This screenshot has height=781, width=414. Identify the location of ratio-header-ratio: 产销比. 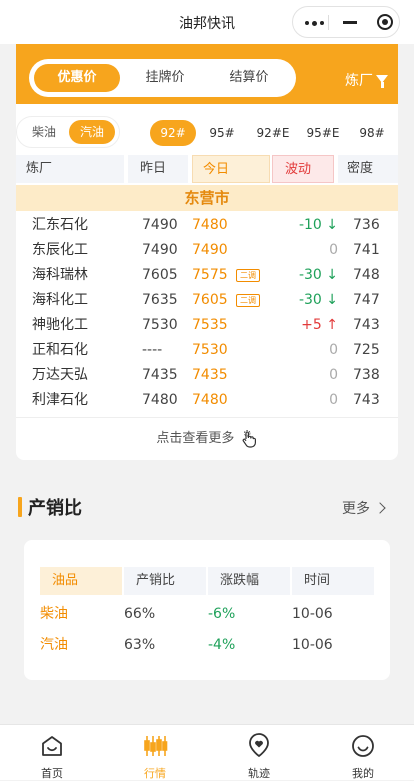
(165, 581).